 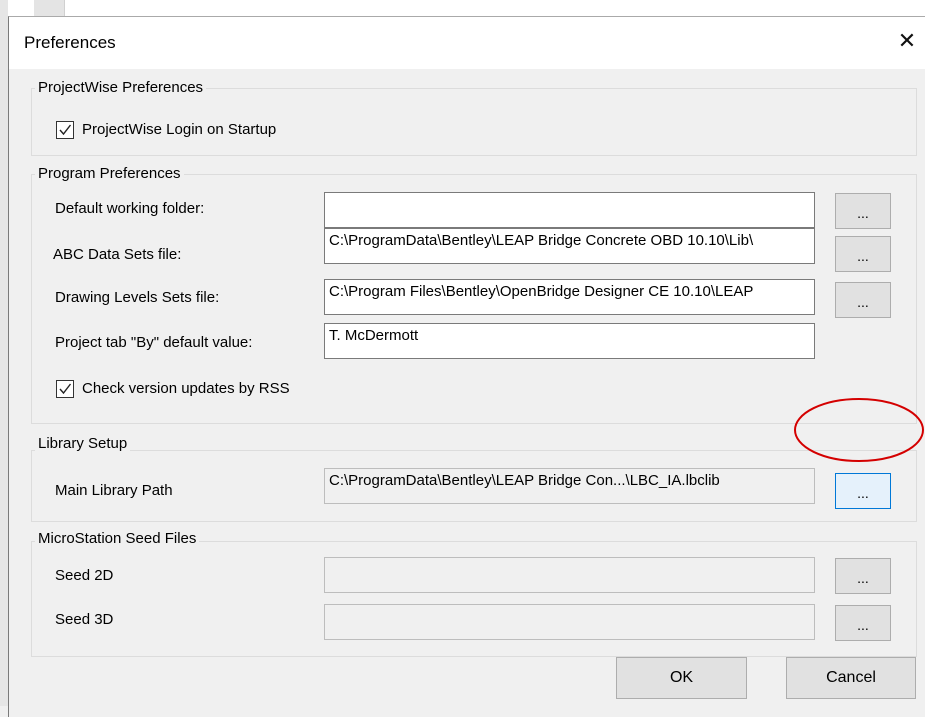 I want to click on background-window, so click(x=462, y=8).